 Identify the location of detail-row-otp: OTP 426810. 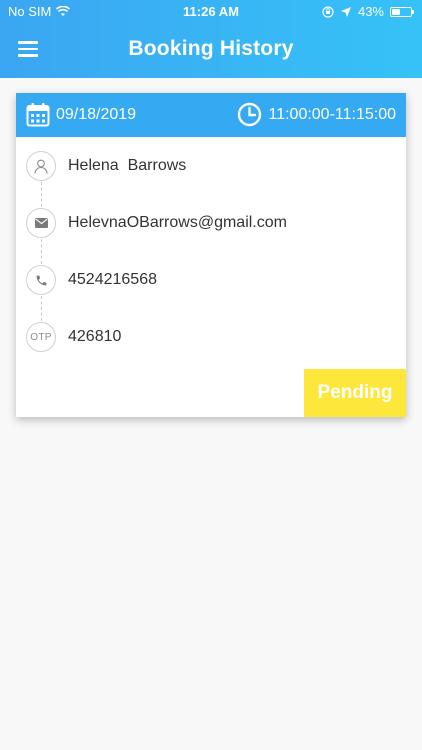
(73, 337).